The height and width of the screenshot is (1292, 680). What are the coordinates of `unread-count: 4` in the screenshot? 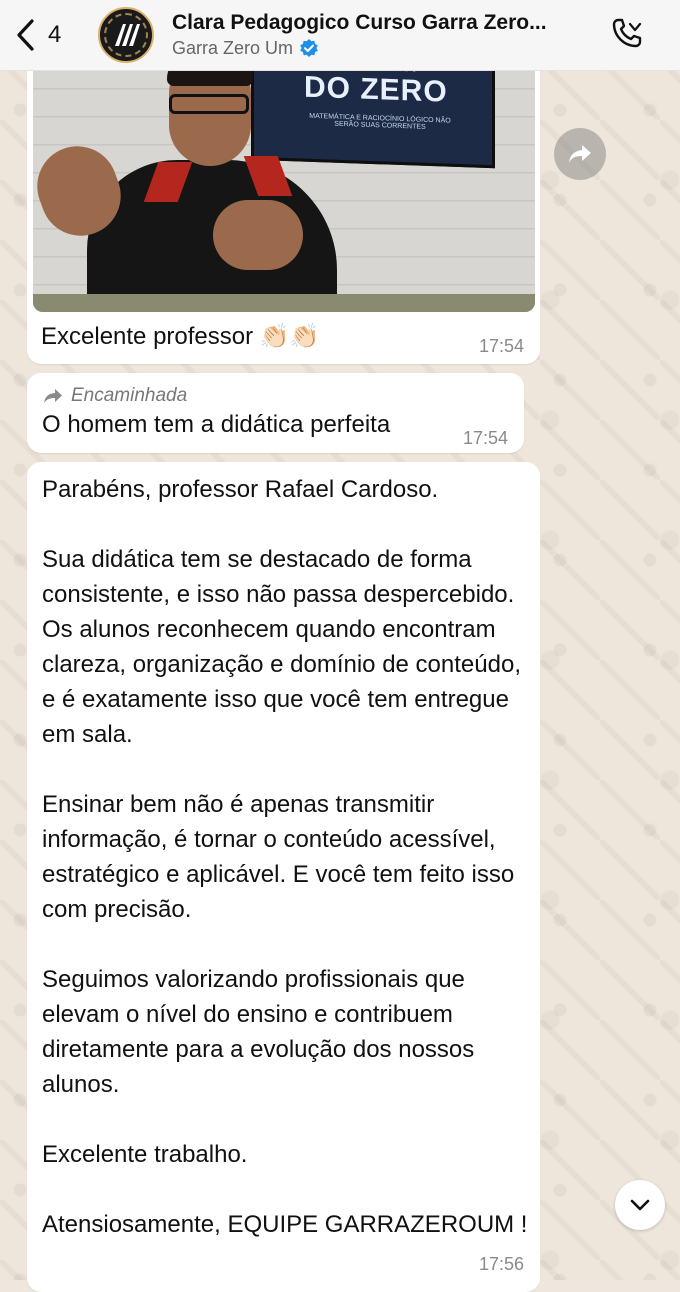 It's located at (55, 34).